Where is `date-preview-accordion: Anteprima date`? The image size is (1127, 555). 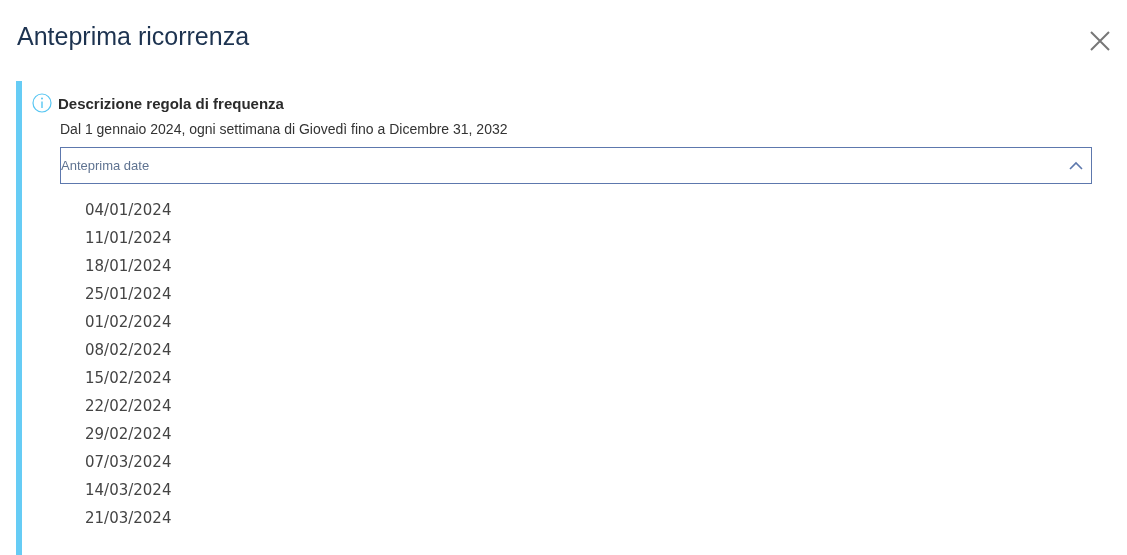 date-preview-accordion: Anteprima date is located at coordinates (576, 165).